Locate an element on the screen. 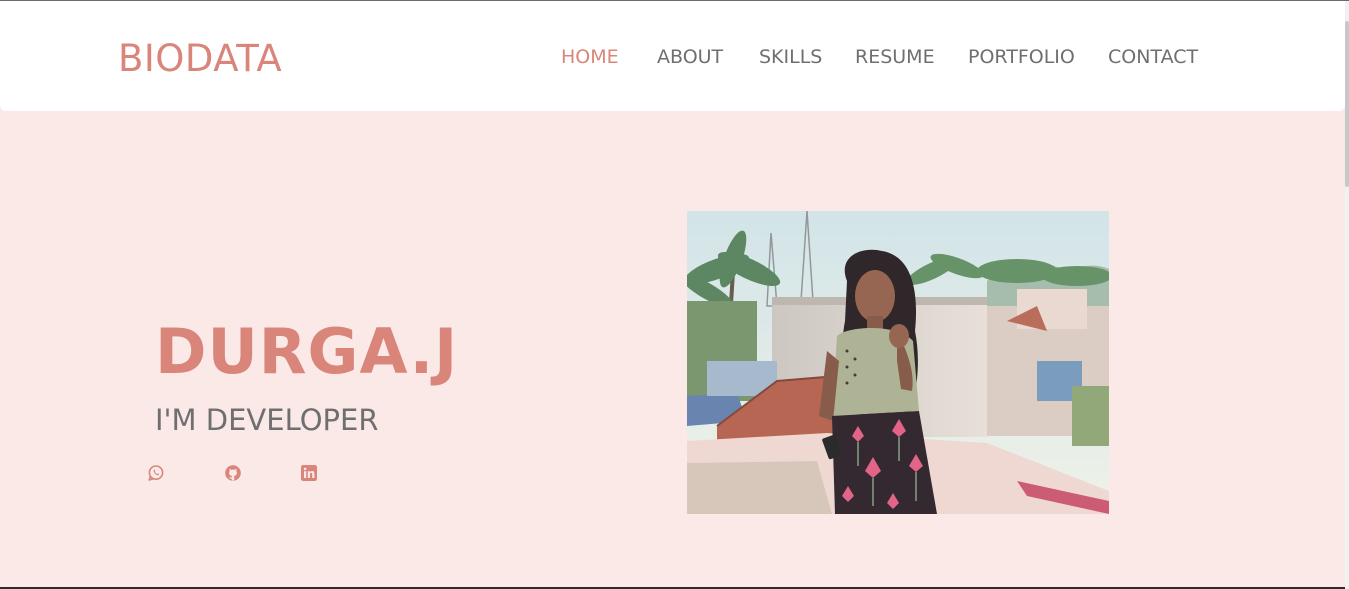  social-links is located at coordinates (247, 474).